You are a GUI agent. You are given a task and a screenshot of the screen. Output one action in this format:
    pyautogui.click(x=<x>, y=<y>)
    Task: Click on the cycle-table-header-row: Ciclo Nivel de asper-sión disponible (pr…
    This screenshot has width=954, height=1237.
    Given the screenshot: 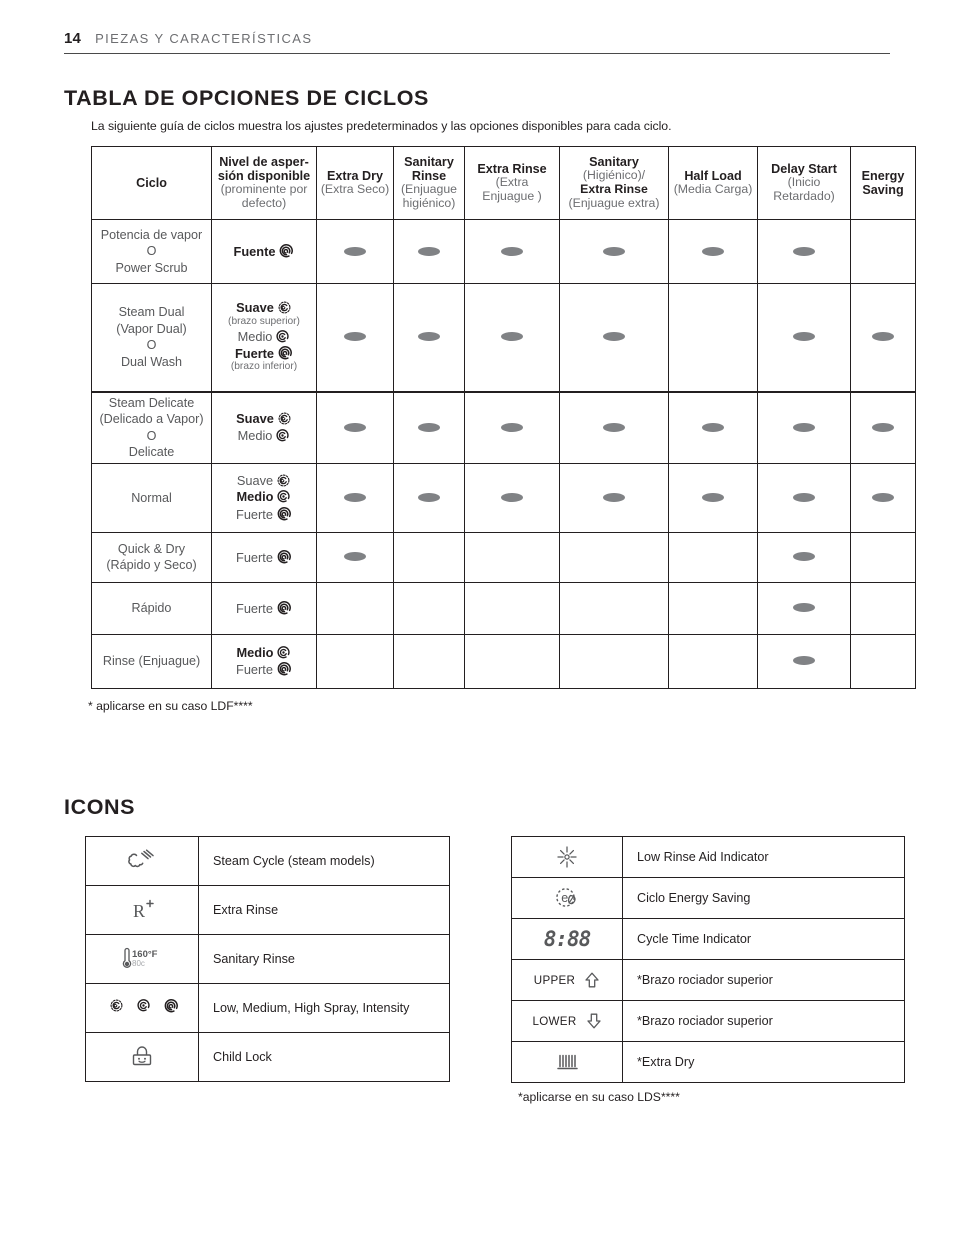 What is the action you would take?
    pyautogui.click(x=503, y=183)
    